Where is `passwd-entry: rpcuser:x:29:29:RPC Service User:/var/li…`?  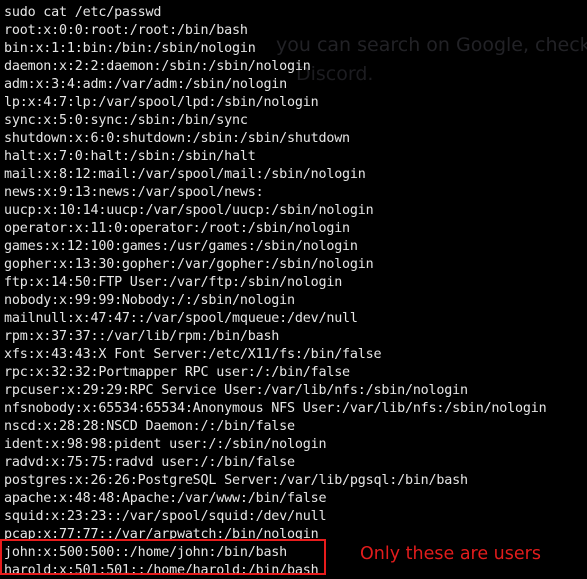
passwd-entry: rpcuser:x:29:29:RPC Service User:/var/li… is located at coordinates (236, 390).